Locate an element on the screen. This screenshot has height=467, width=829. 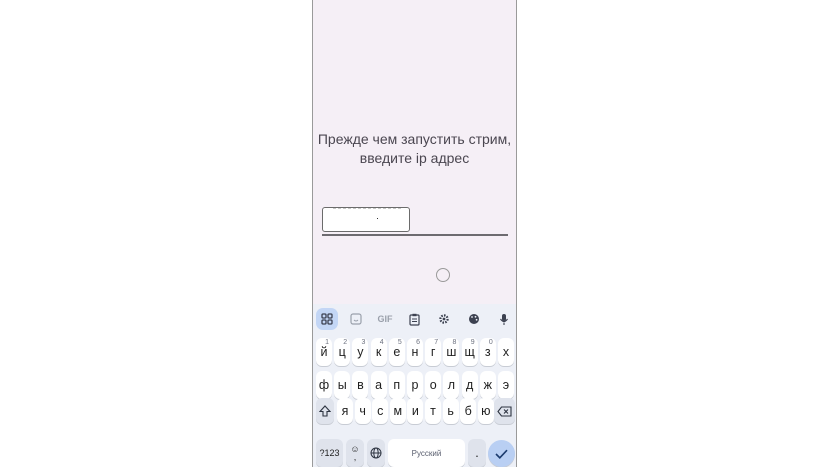
key-10: ж is located at coordinates (487, 385).